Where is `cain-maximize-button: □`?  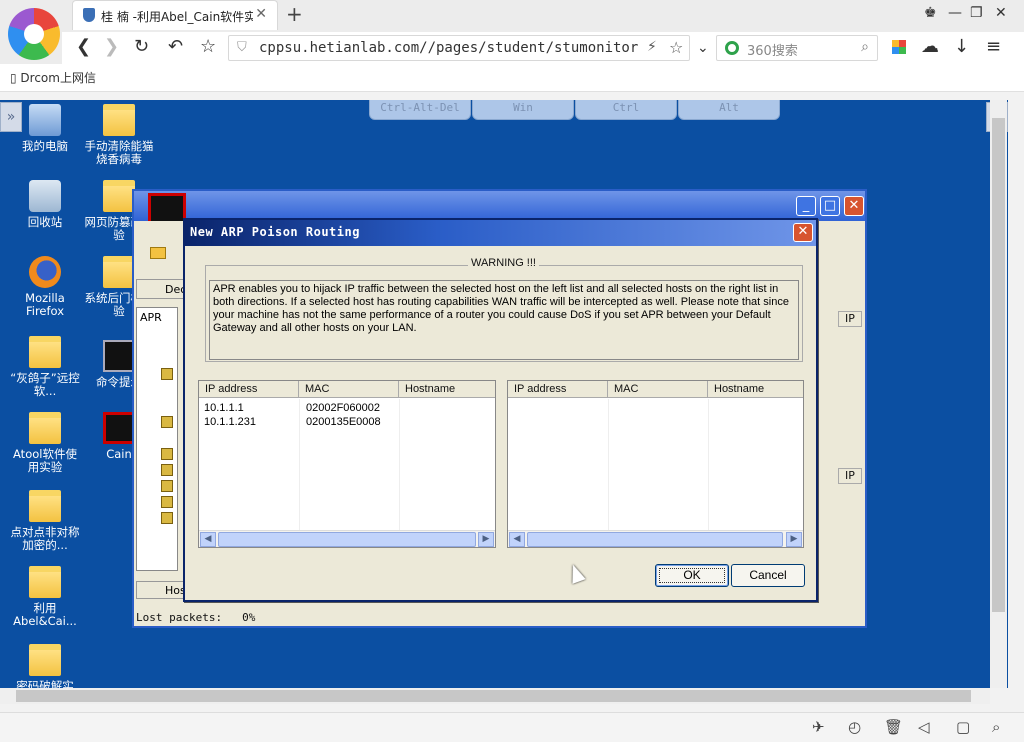
cain-maximize-button: □ is located at coordinates (830, 206).